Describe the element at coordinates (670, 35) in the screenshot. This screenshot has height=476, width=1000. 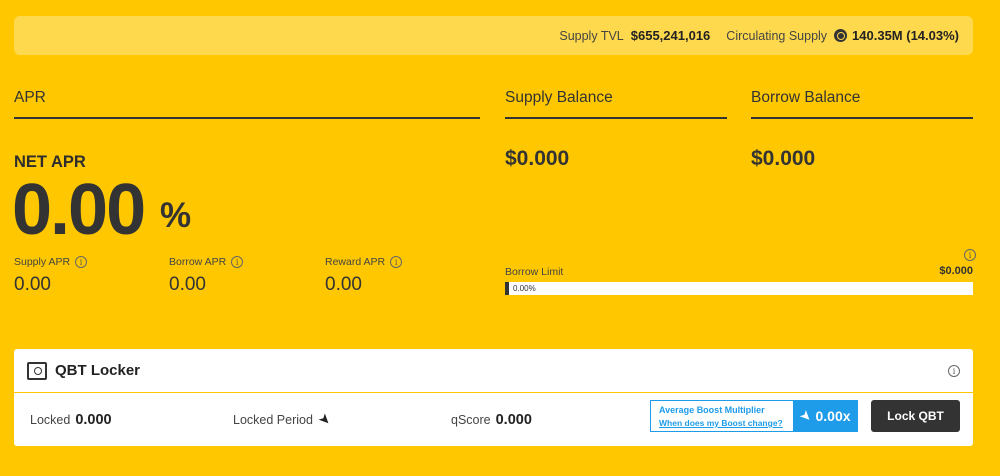
I see `supply-tvl-value: $655,241,016` at that location.